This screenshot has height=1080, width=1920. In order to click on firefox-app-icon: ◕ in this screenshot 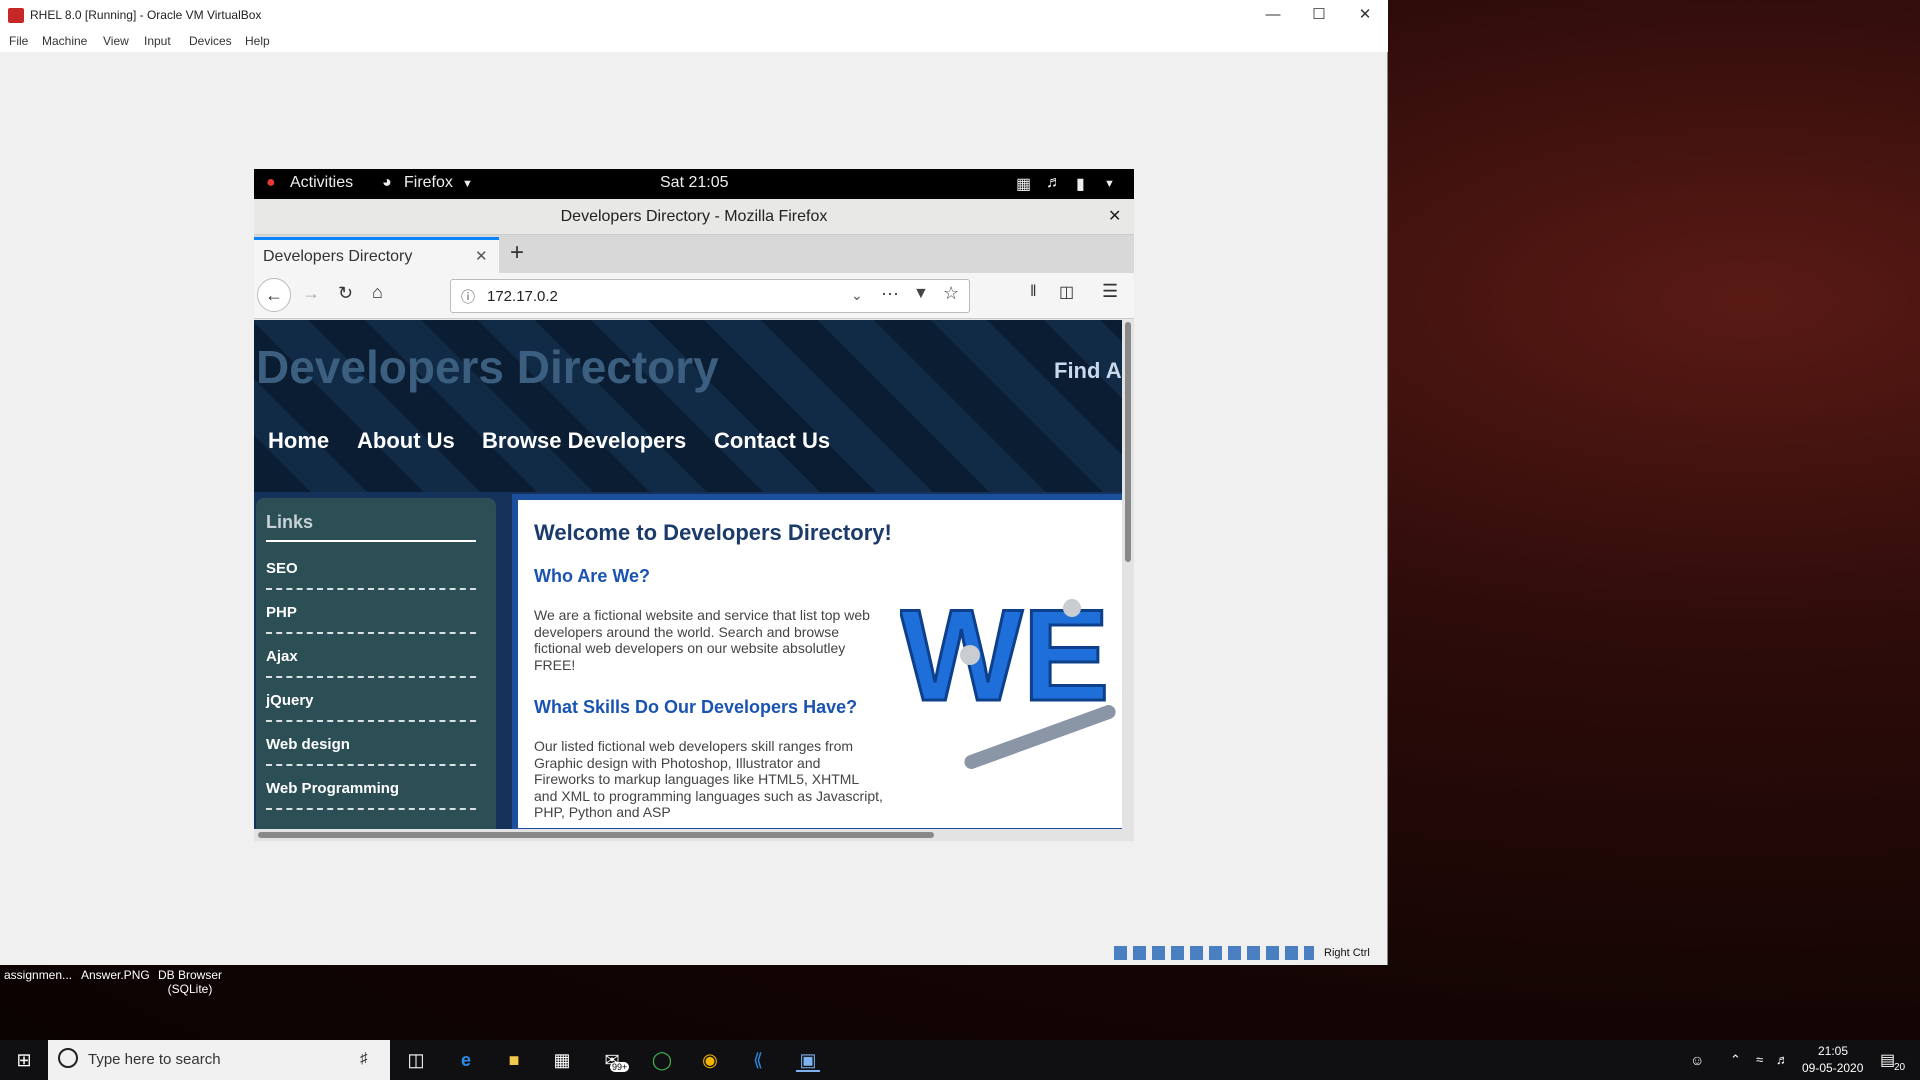, I will do `click(387, 182)`.